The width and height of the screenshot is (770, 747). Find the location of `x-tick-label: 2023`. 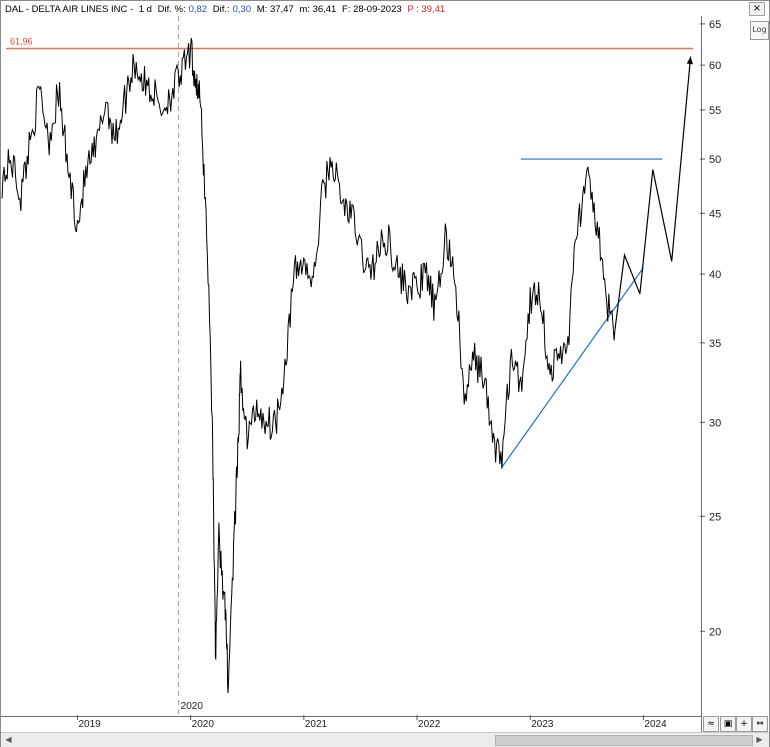

x-tick-label: 2023 is located at coordinates (542, 724).